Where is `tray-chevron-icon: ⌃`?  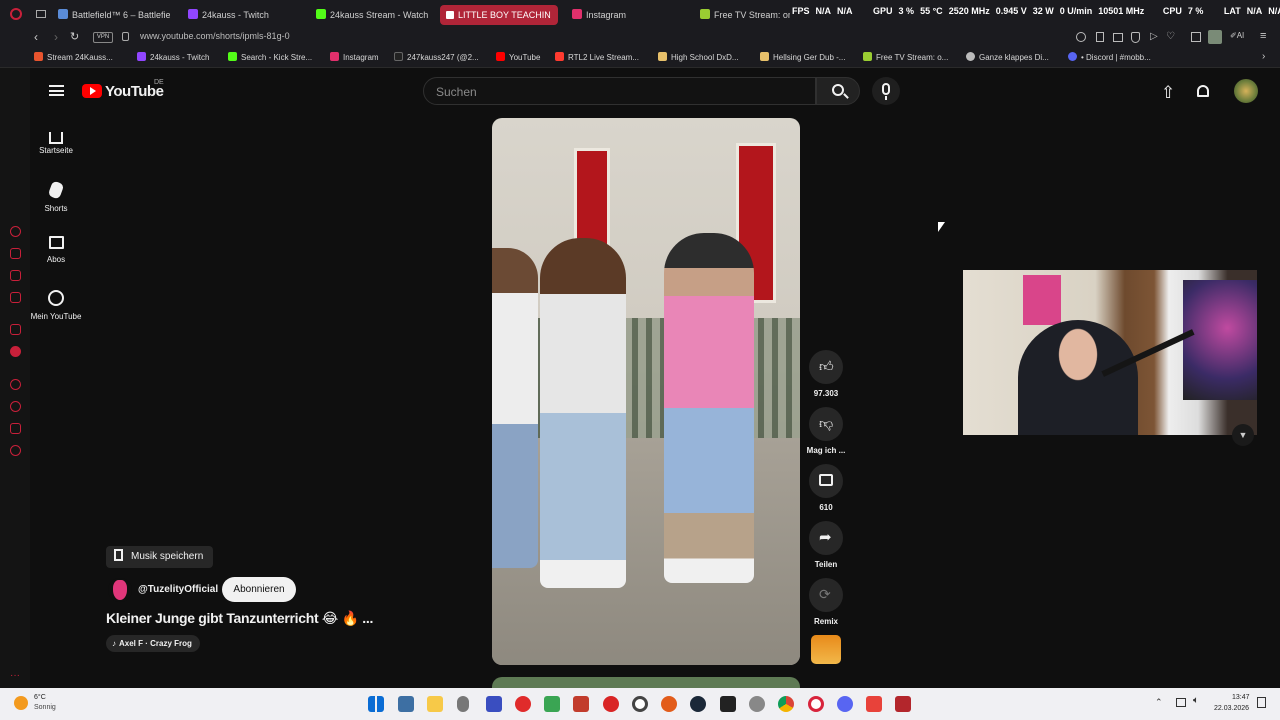
tray-chevron-icon: ⌃ is located at coordinates (1159, 702).